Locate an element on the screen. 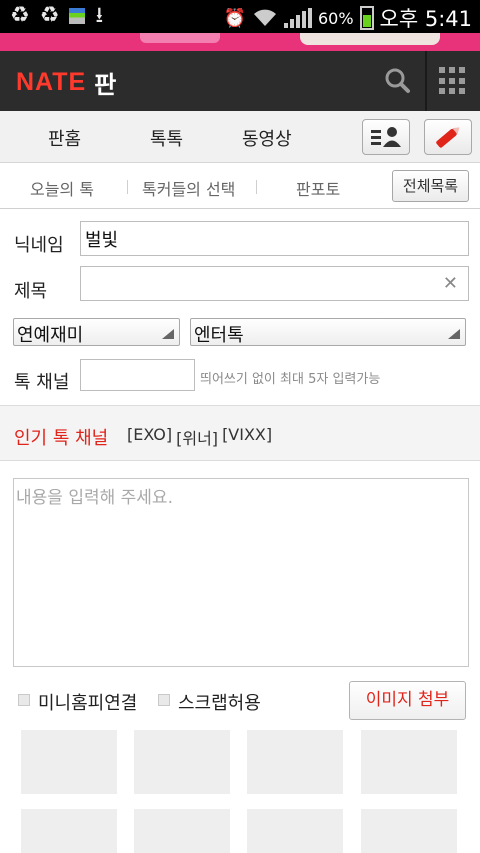  ad-banner is located at coordinates (240, 42).